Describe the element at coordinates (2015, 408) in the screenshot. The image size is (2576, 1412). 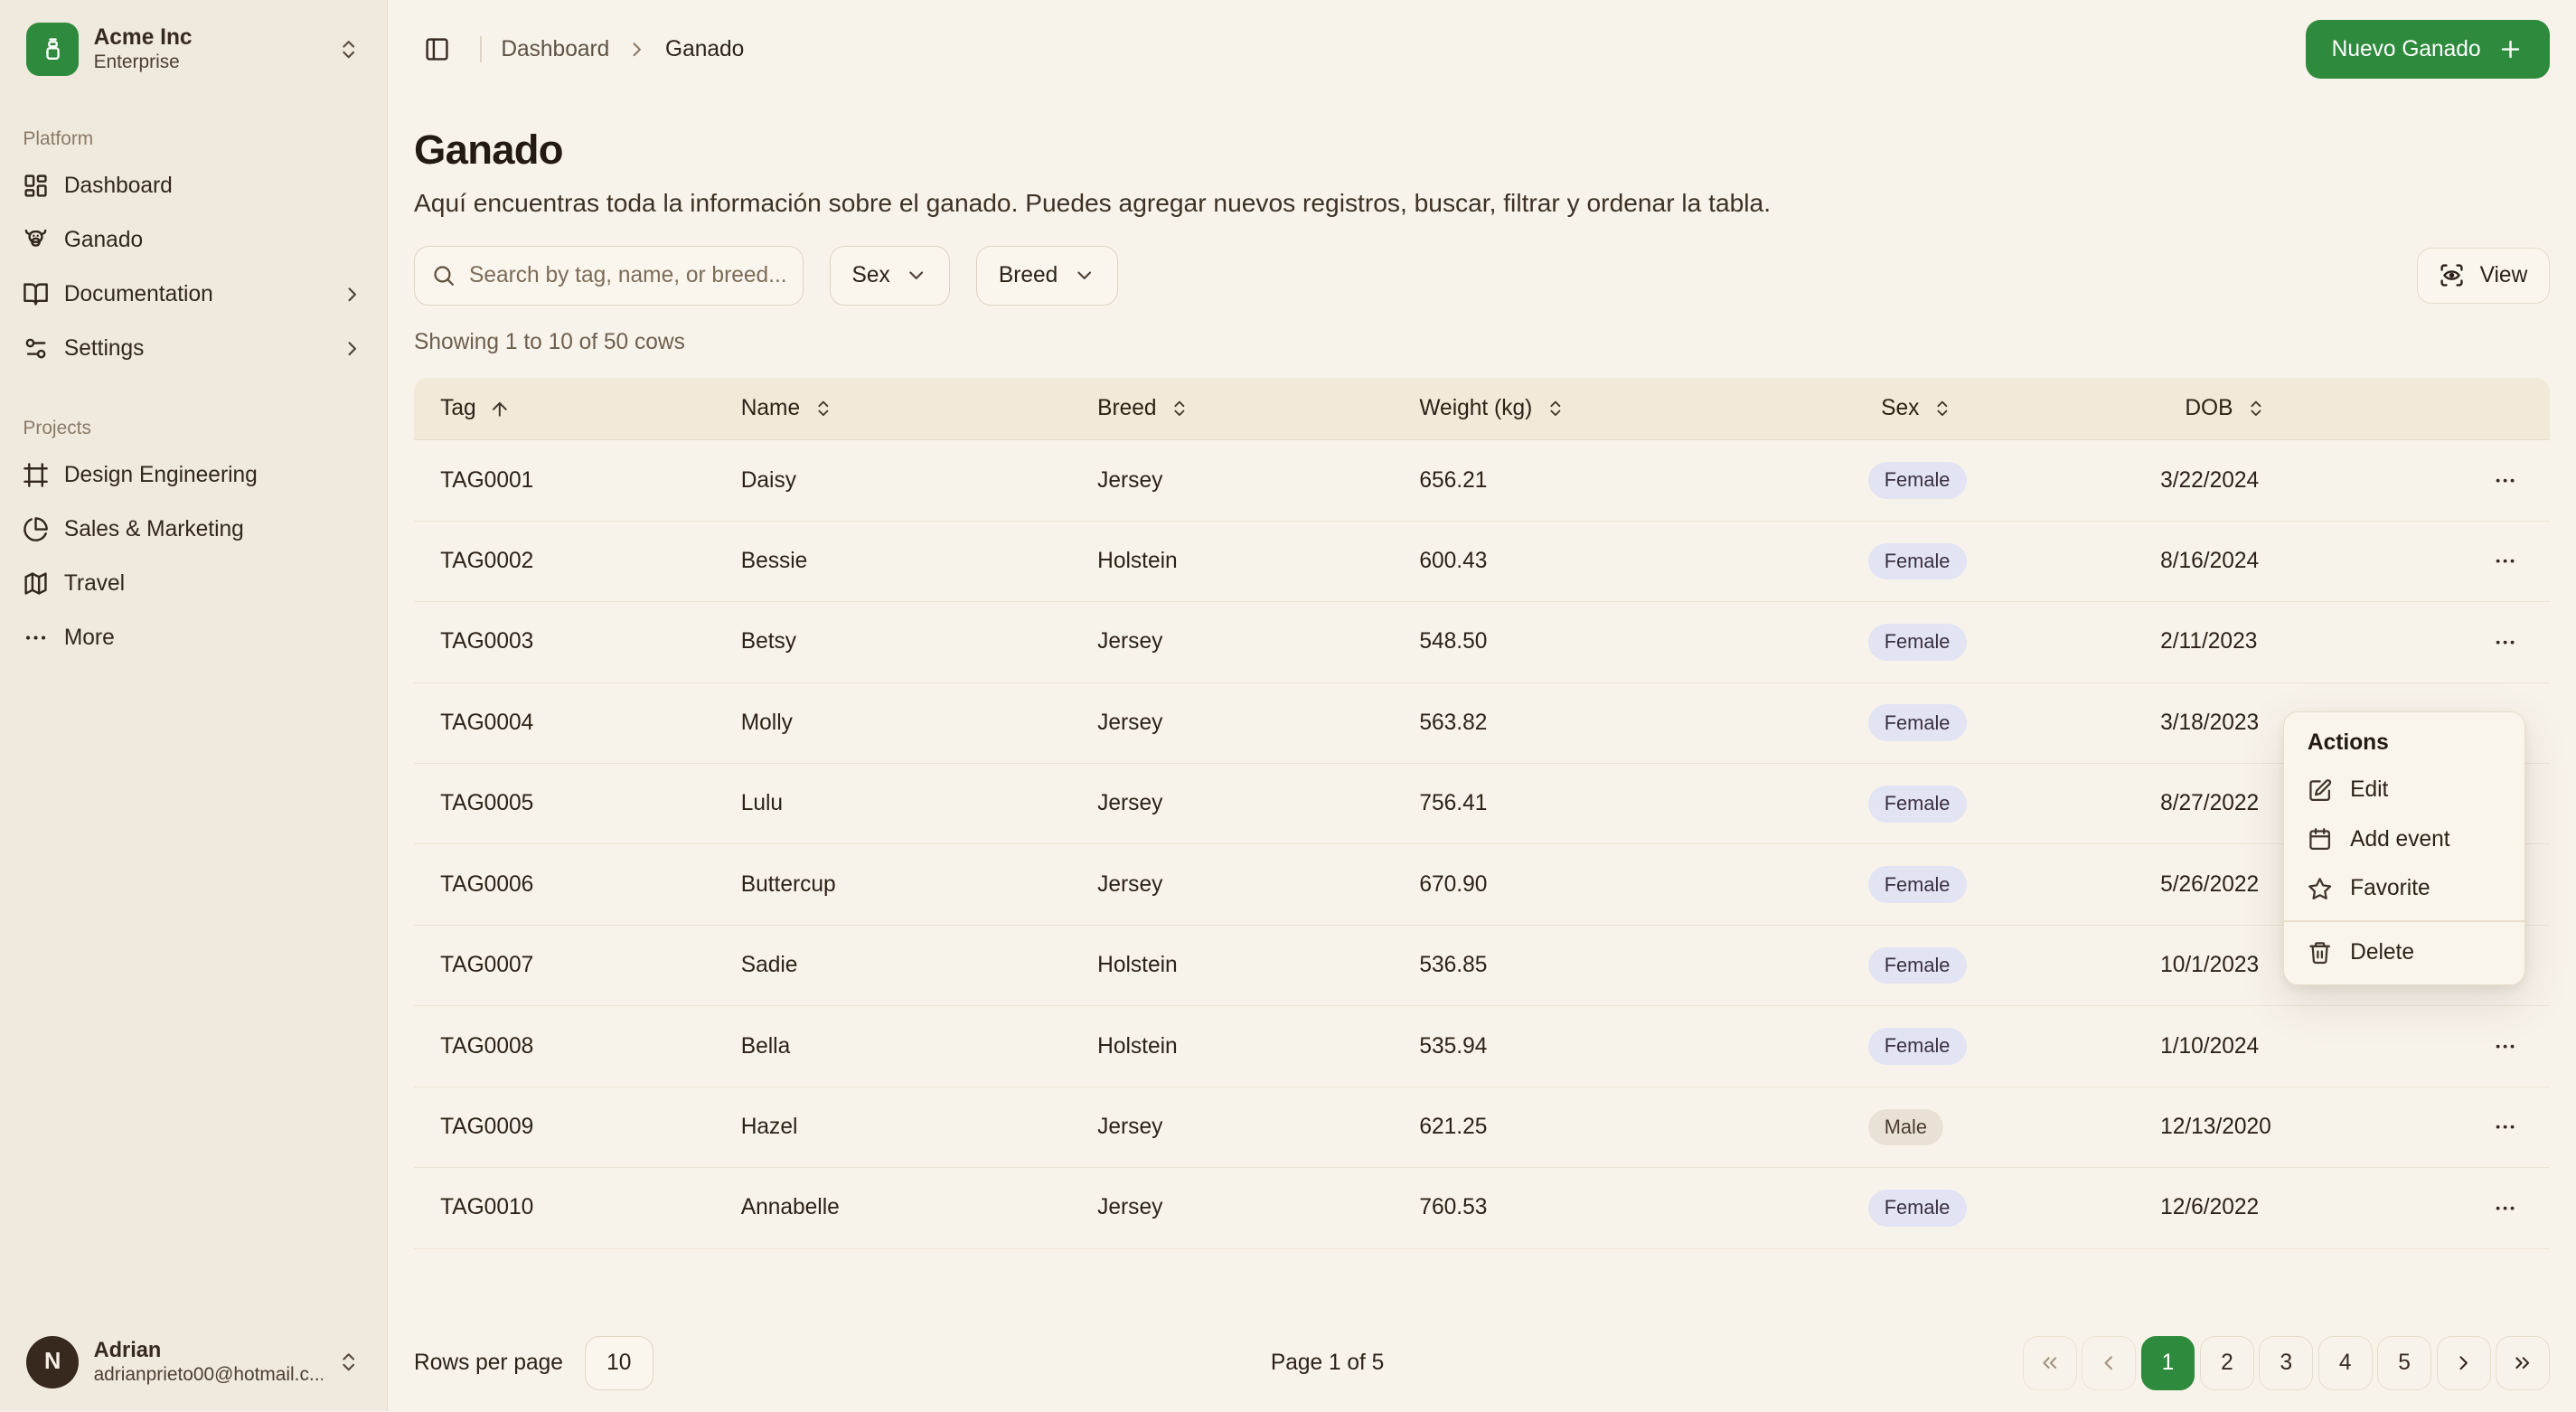
I see `column-header-sex: Sex` at that location.